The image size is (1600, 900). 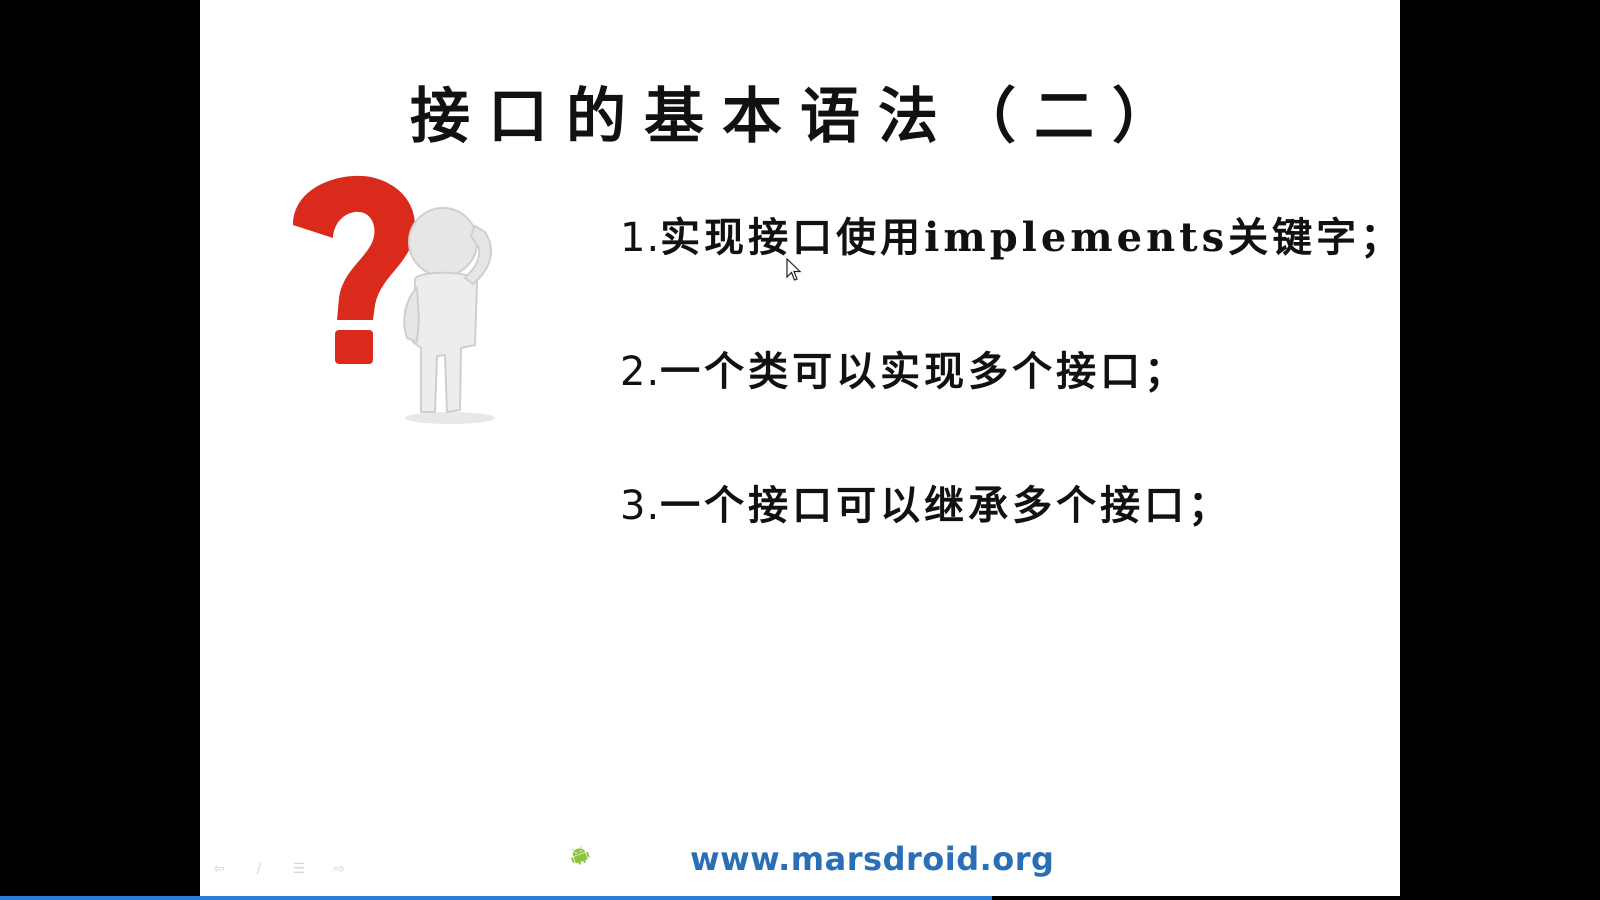 What do you see at coordinates (794, 269) in the screenshot?
I see `mouse-cursor-icon` at bounding box center [794, 269].